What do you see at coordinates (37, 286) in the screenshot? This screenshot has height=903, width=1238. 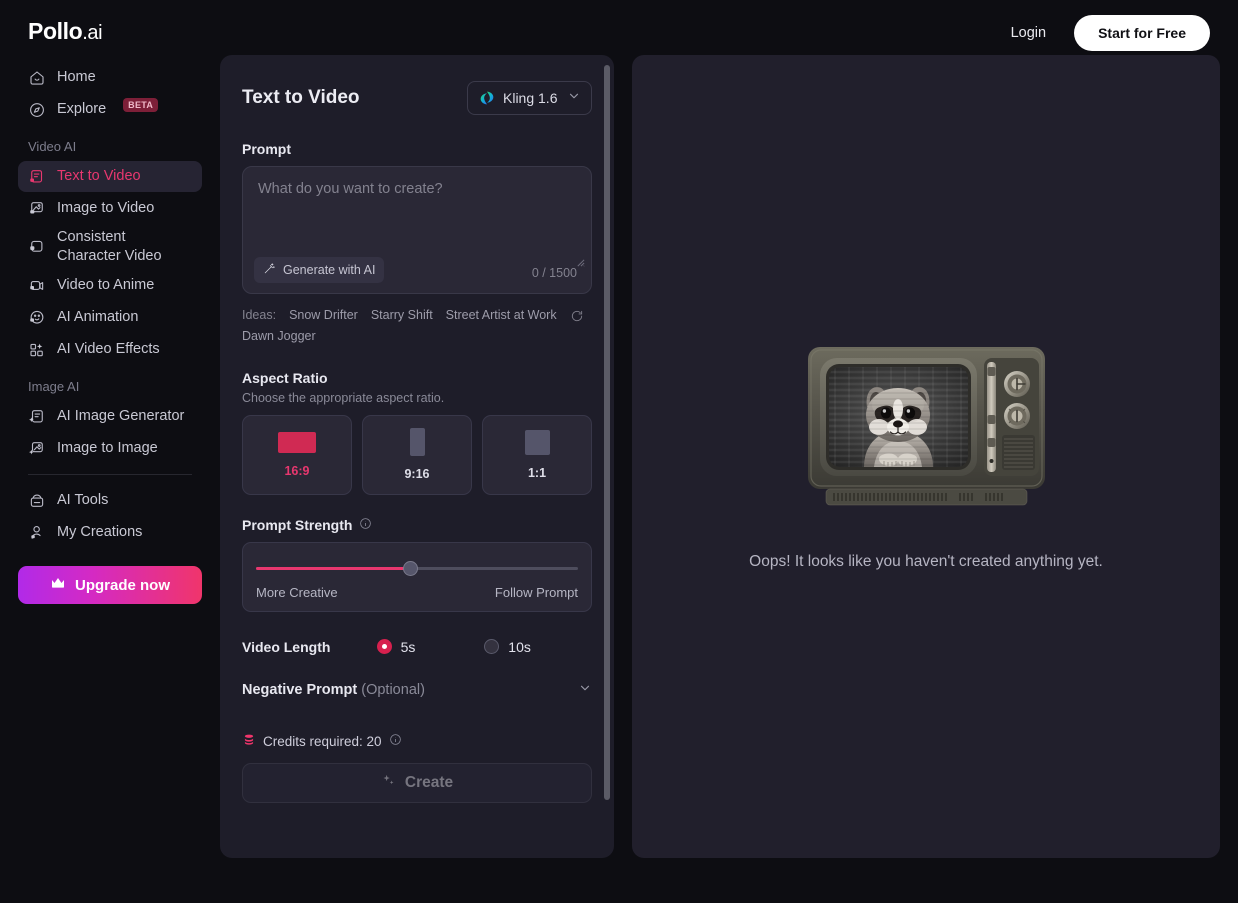 I see `video-to-anime-icon` at bounding box center [37, 286].